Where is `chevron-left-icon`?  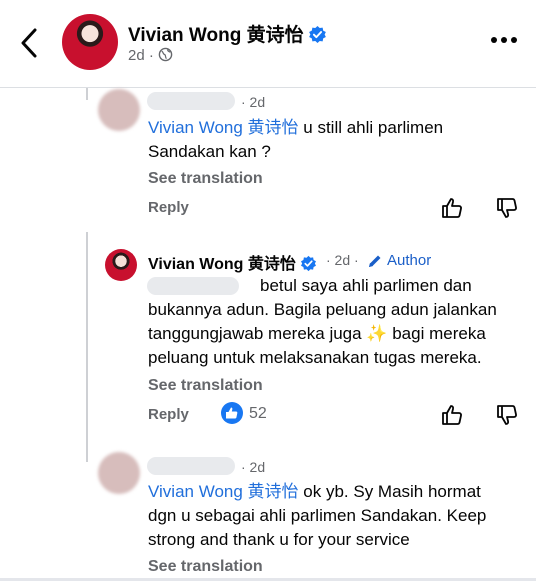
chevron-left-icon is located at coordinates (29, 43).